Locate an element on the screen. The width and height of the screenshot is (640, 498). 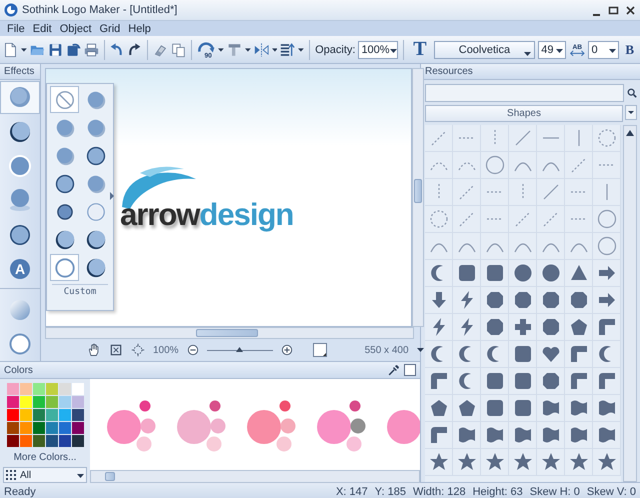
fit-page-icon is located at coordinates (116, 350).